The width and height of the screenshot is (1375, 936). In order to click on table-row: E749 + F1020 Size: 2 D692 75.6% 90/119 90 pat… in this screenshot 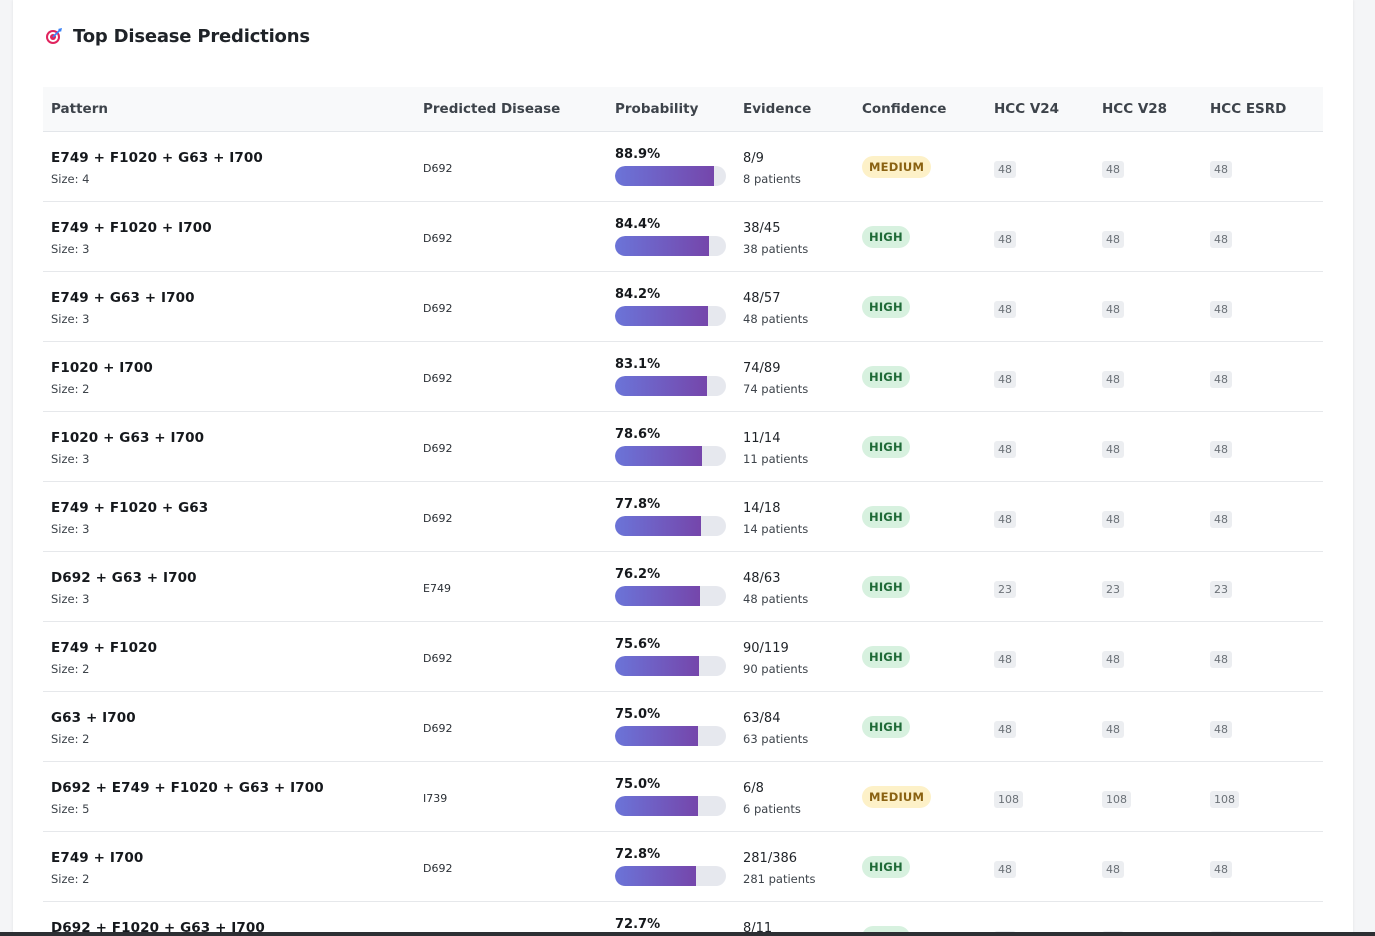, I will do `click(683, 657)`.